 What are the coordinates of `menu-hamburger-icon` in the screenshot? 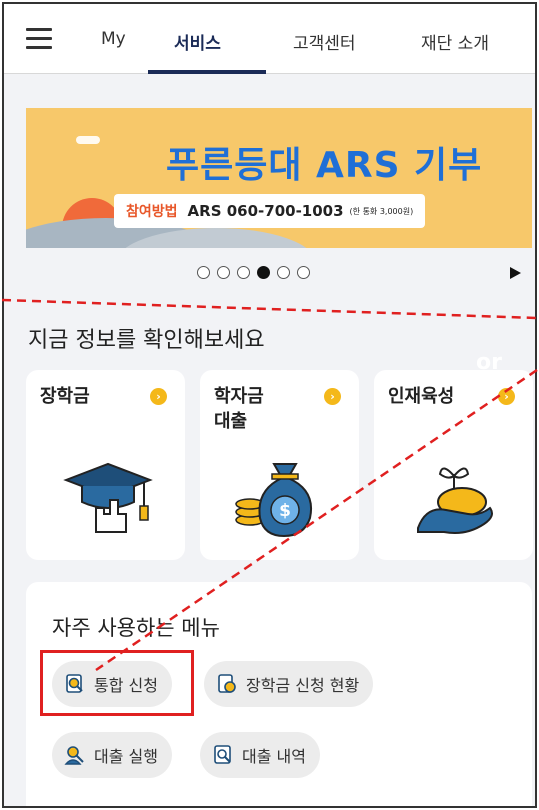 It's located at (40, 39).